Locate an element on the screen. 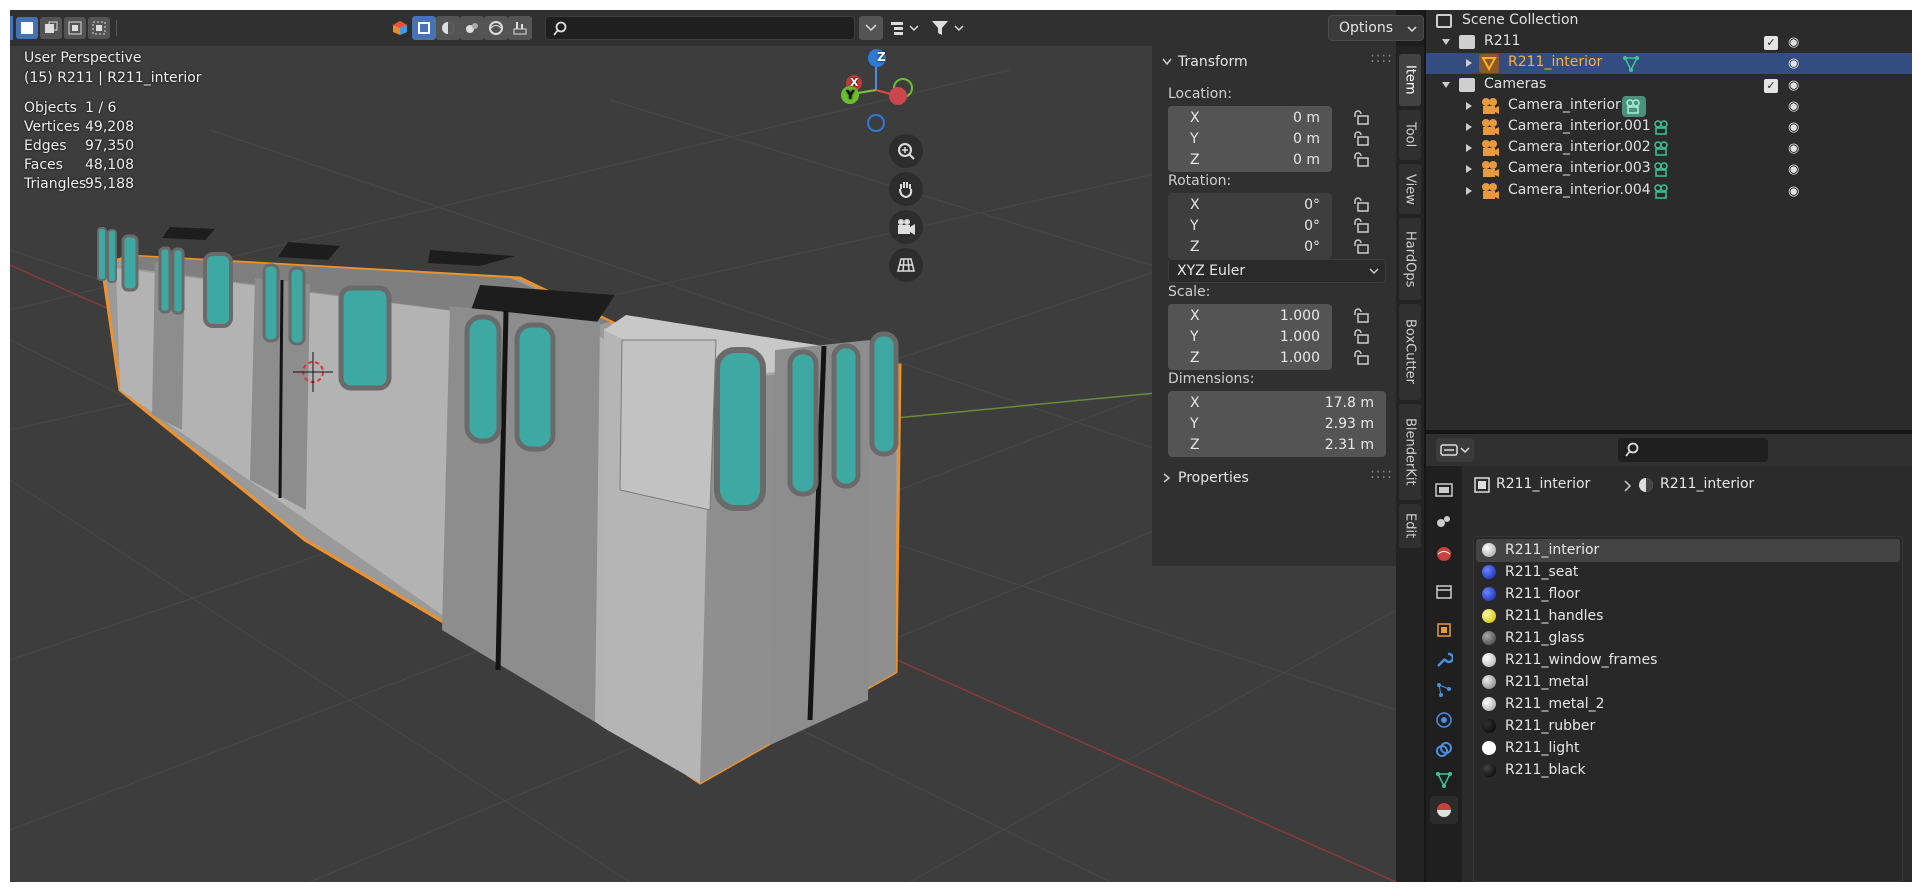  modifier-wrench-icon is located at coordinates (1444, 660).